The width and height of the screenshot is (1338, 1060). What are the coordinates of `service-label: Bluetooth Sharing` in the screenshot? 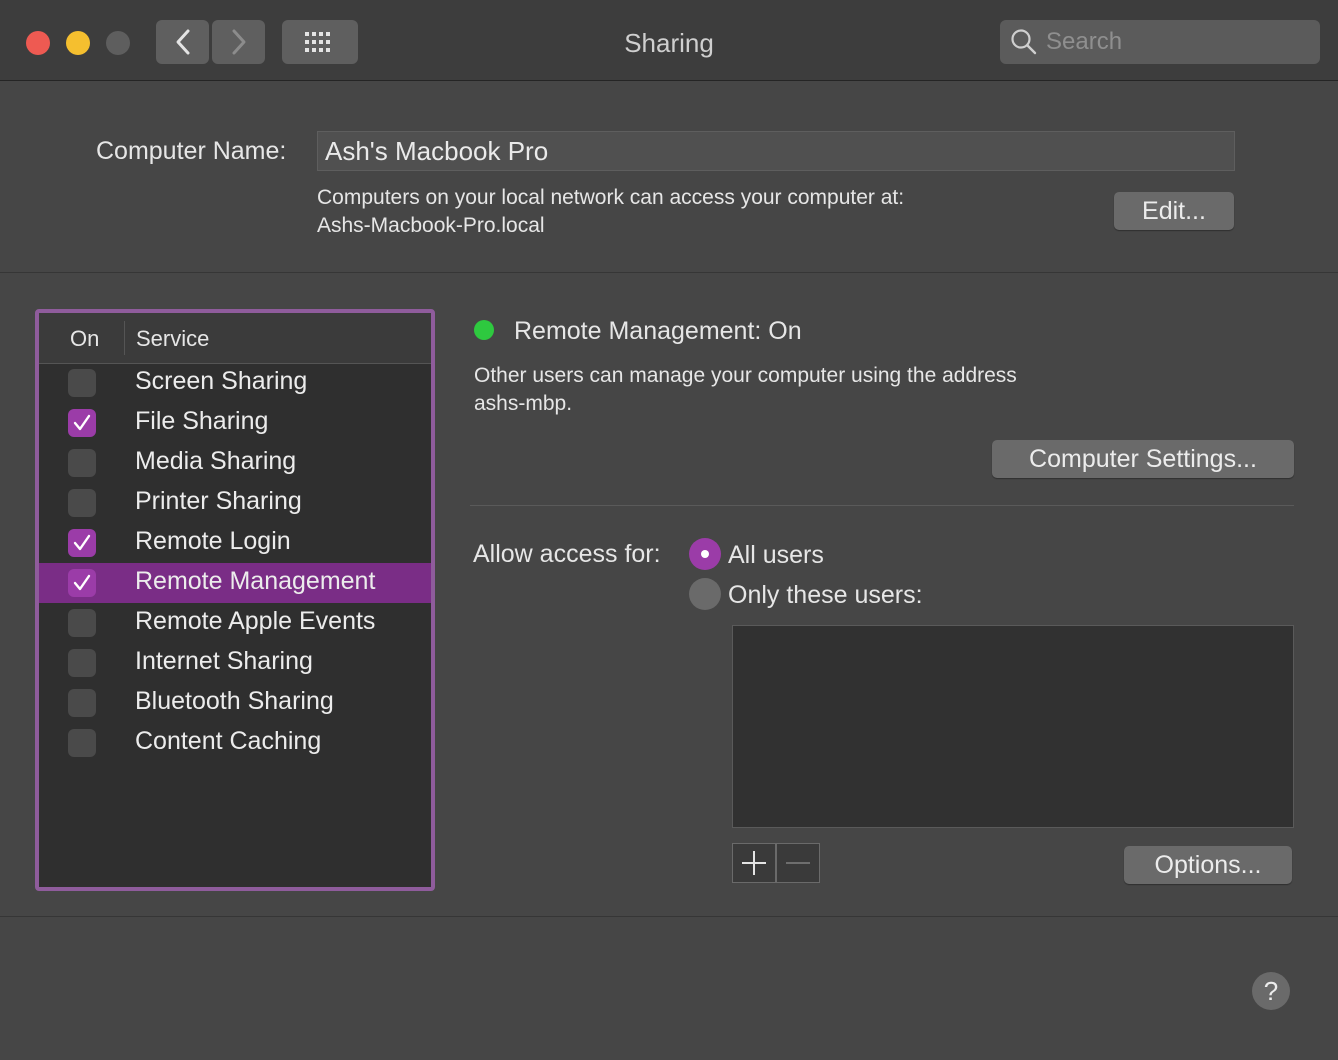 It's located at (234, 701).